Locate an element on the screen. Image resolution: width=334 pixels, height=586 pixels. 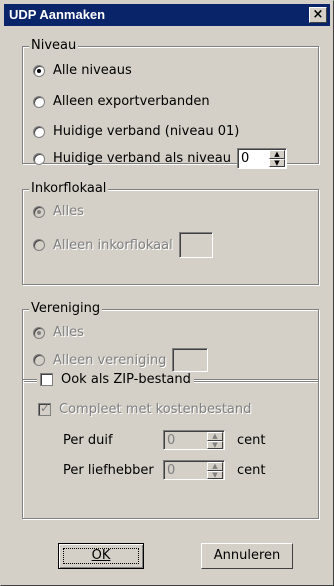
per-duif-label: Per duif is located at coordinates (88, 440).